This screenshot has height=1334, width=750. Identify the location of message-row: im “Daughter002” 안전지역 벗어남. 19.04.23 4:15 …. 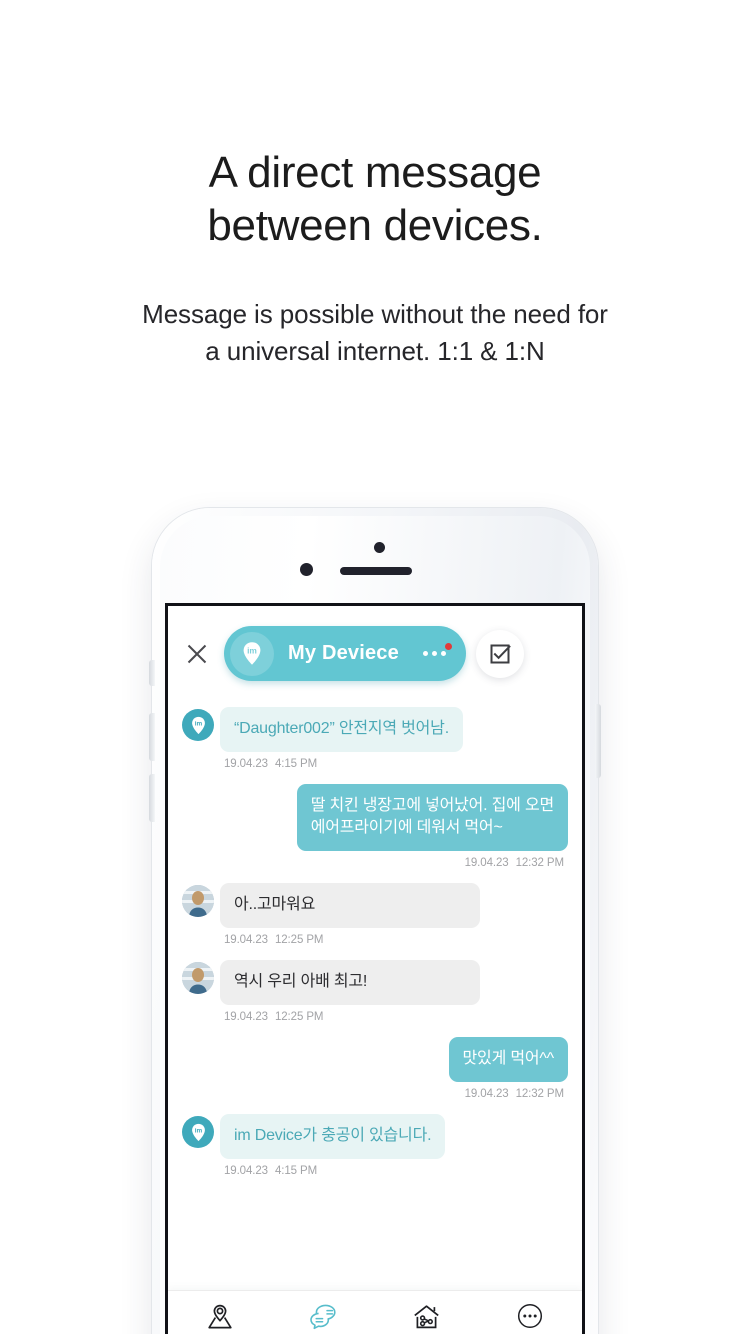
(375, 744).